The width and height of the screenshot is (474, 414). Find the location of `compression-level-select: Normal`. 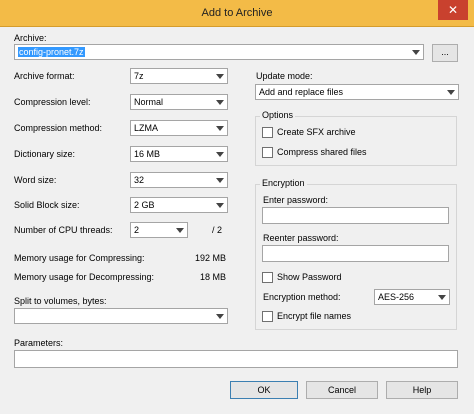

compression-level-select: Normal is located at coordinates (179, 102).